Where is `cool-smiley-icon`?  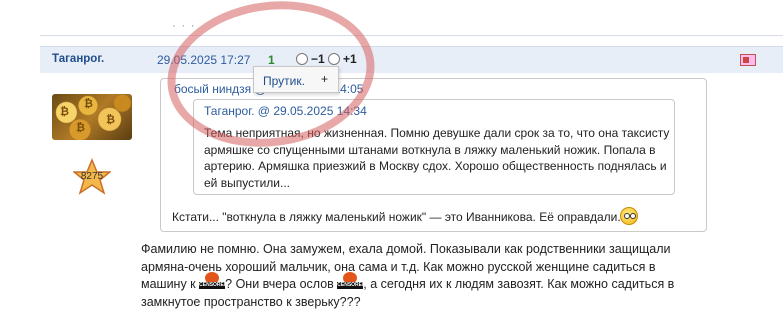
cool-smiley-icon is located at coordinates (629, 216).